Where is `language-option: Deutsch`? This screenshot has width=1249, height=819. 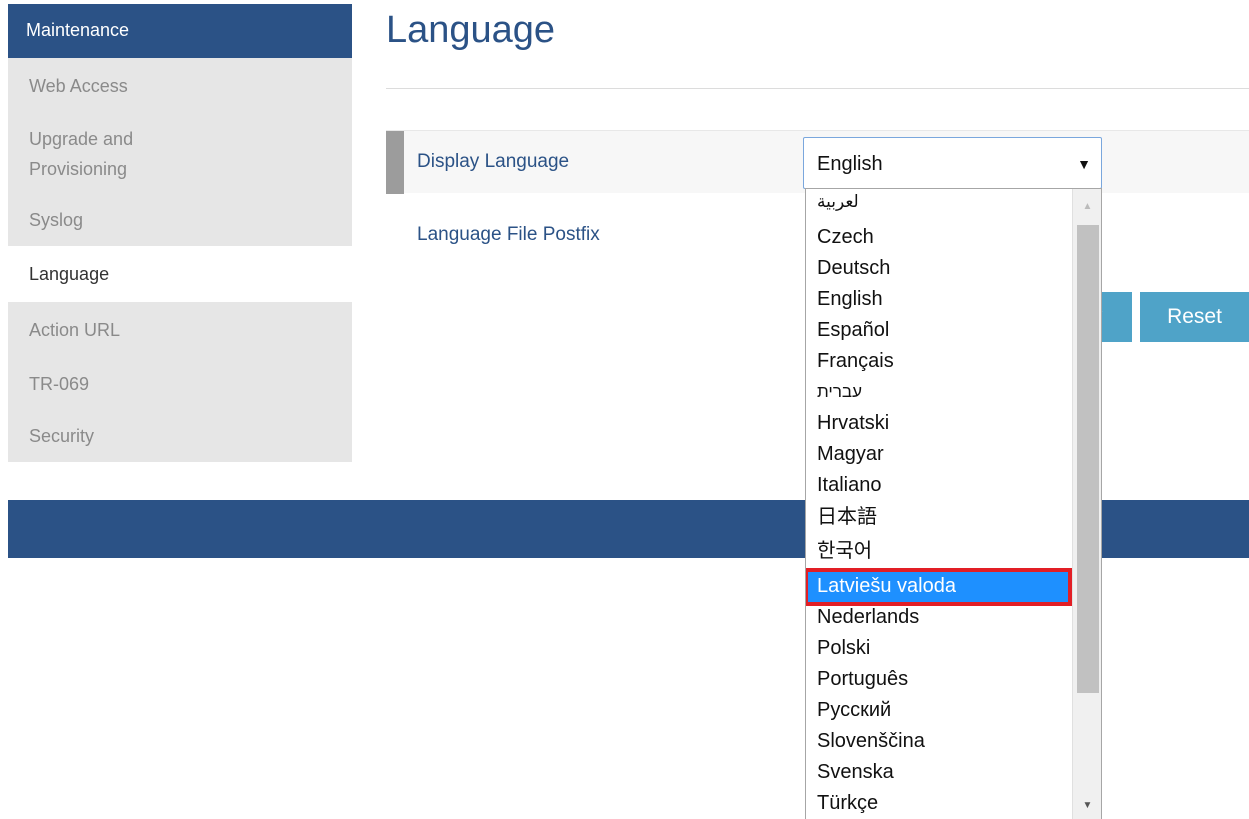 language-option: Deutsch is located at coordinates (939, 268).